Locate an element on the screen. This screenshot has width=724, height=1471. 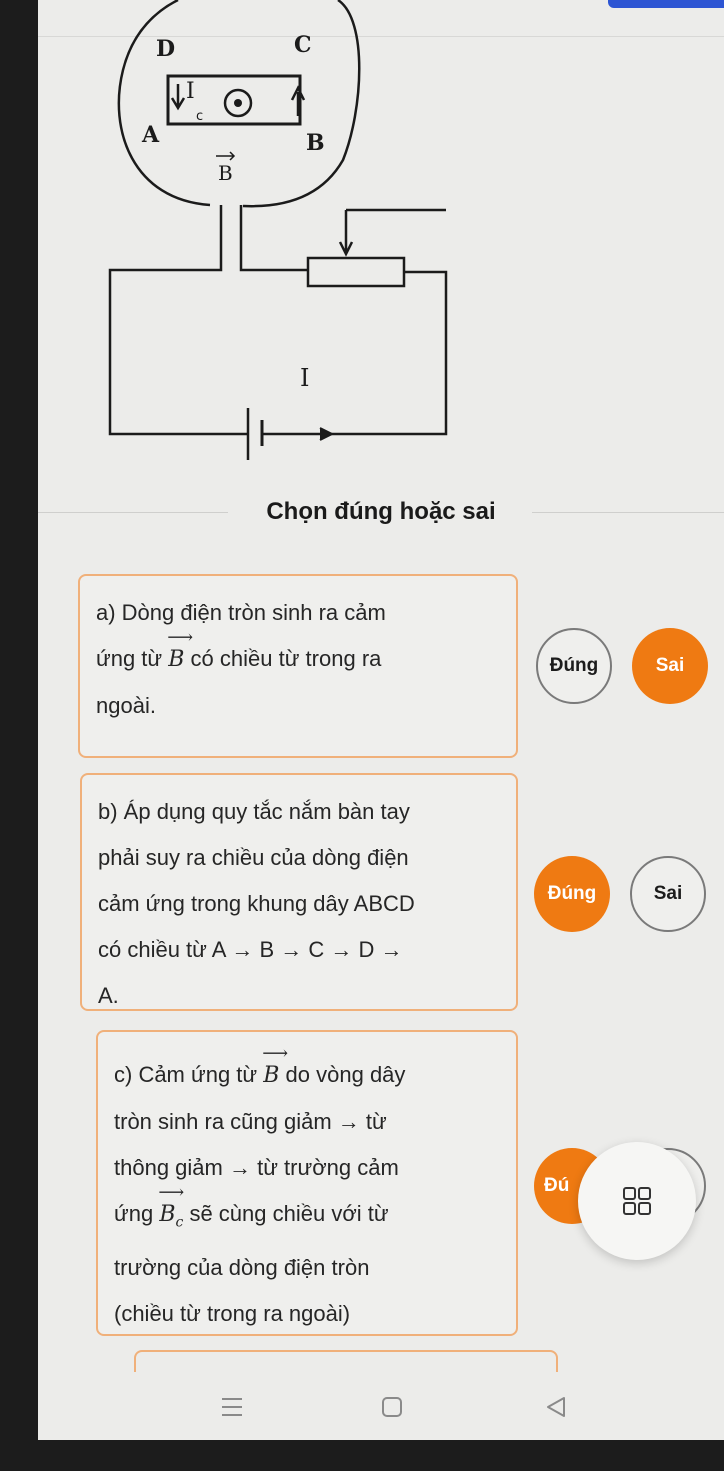
current-arrow-up is located at coordinates (298, 100).